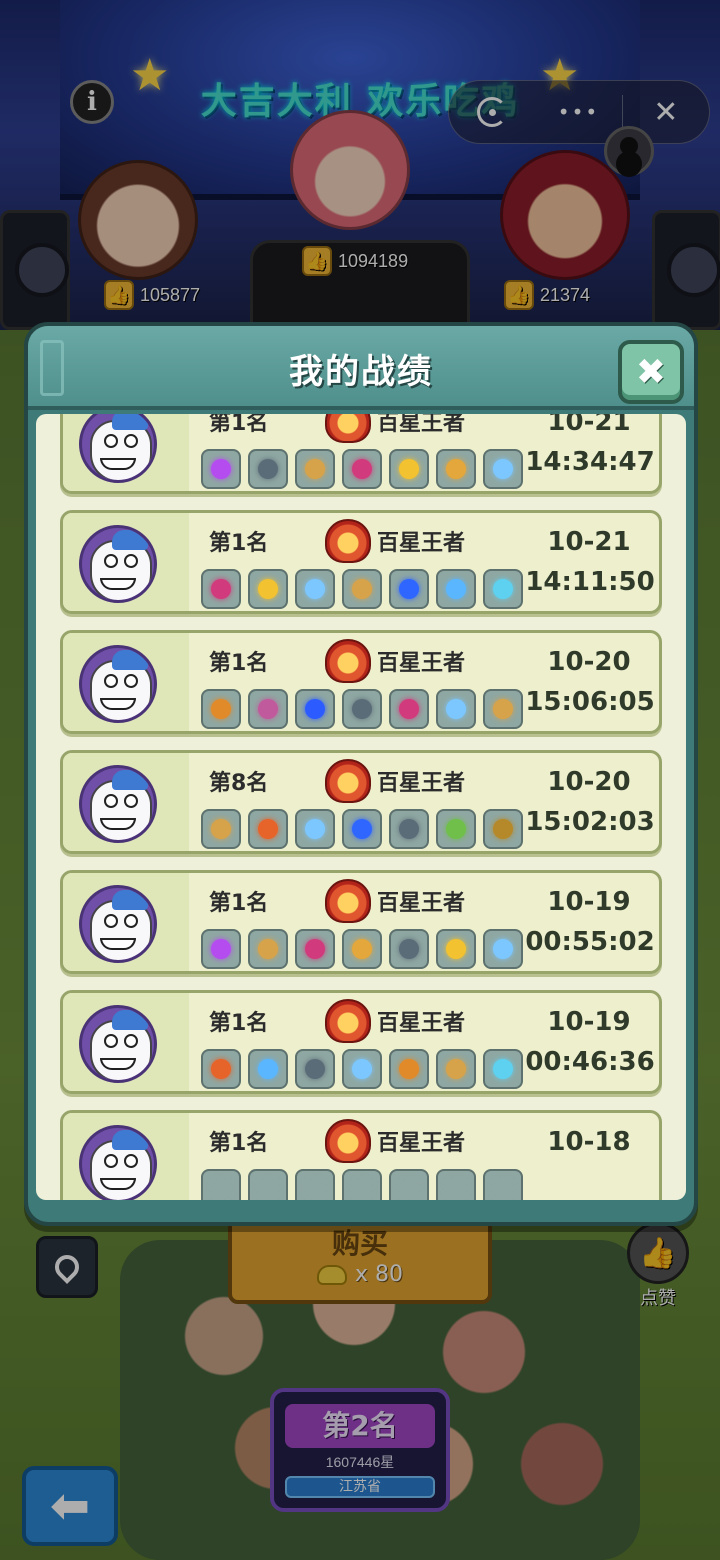 Image resolution: width=720 pixels, height=1560 pixels. What do you see at coordinates (590, 462) in the screenshot?
I see `record-time: 14:34:47` at bounding box center [590, 462].